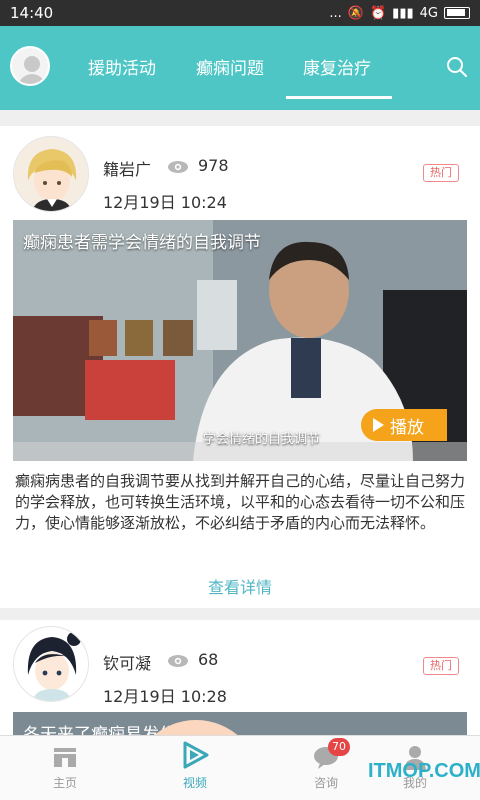  What do you see at coordinates (65, 757) in the screenshot?
I see `home-icon` at bounding box center [65, 757].